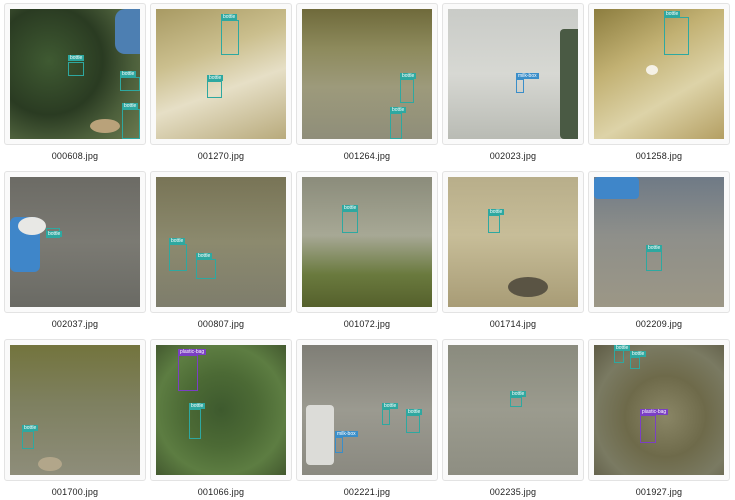 This screenshot has width=735, height=500. I want to click on image-filename: 002209.jpg, so click(659, 324).